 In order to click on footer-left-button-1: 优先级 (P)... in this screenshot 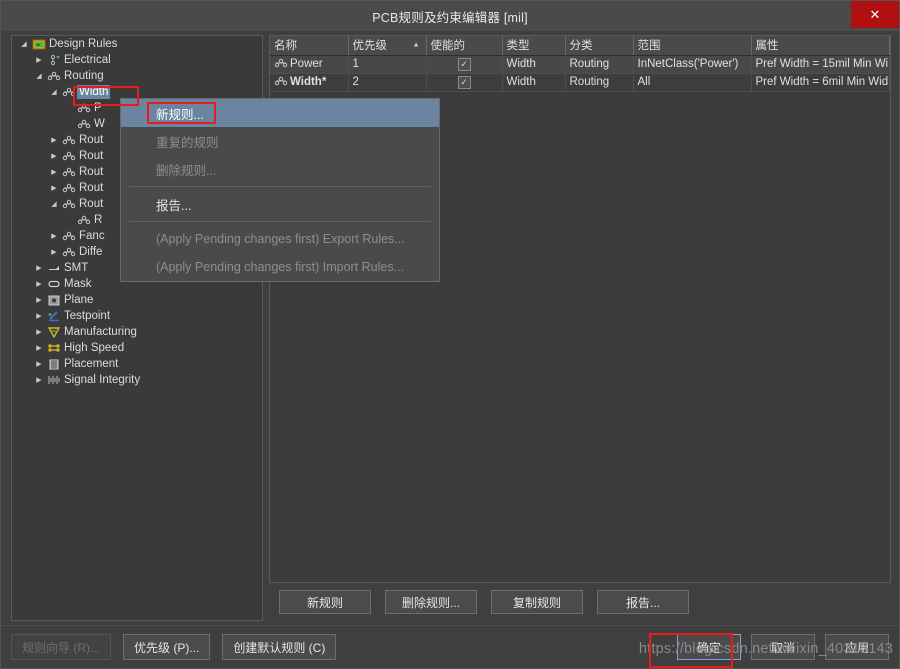, I will do `click(167, 647)`.